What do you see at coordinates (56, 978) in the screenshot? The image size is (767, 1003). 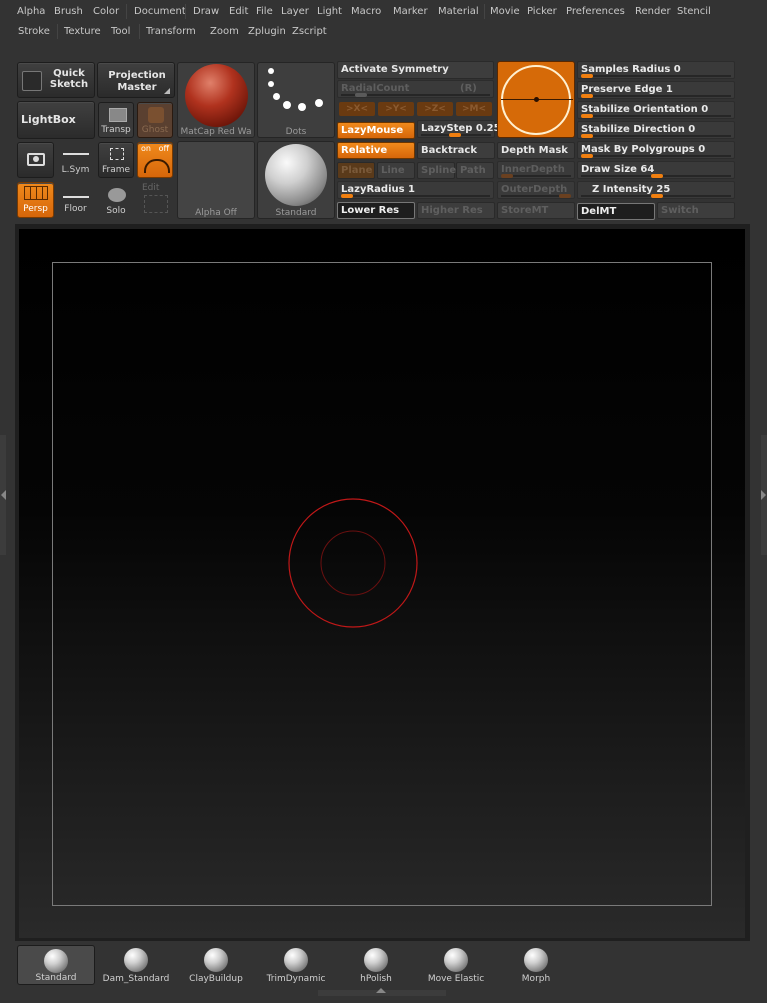 I see `brush-label: Standard` at bounding box center [56, 978].